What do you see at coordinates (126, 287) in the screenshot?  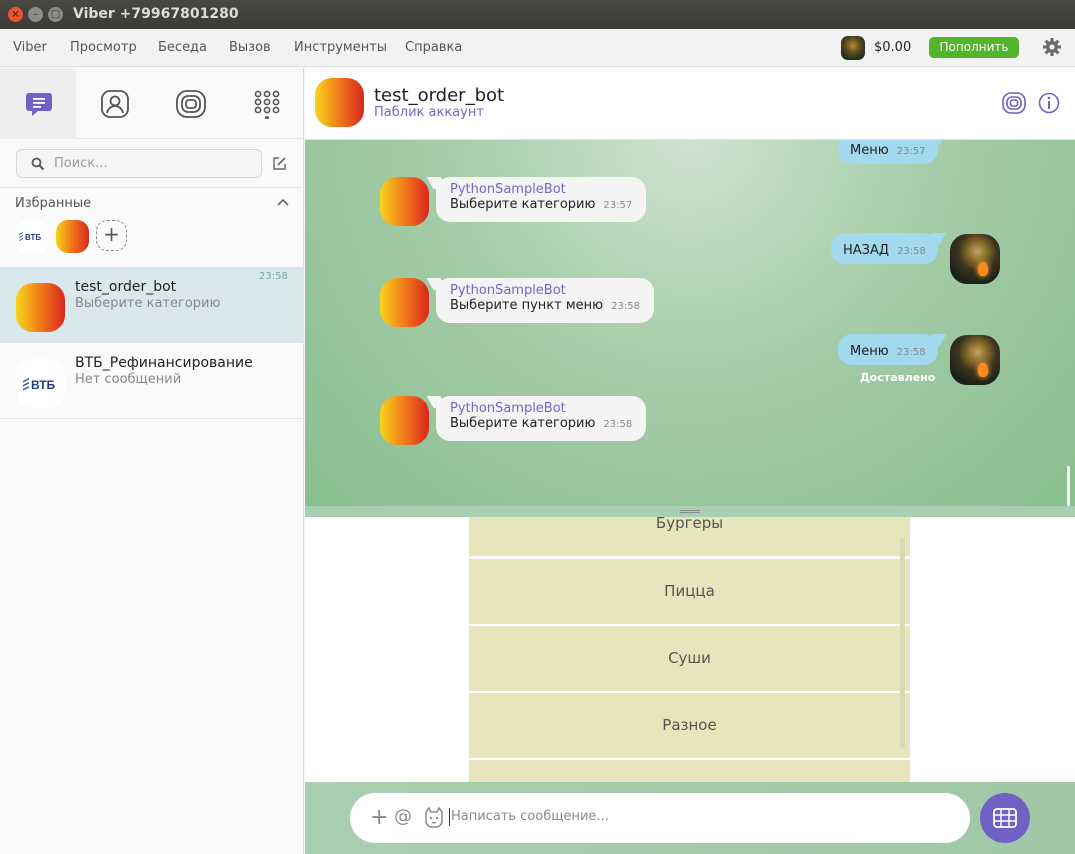 I see `chat-name: test_order_bot` at bounding box center [126, 287].